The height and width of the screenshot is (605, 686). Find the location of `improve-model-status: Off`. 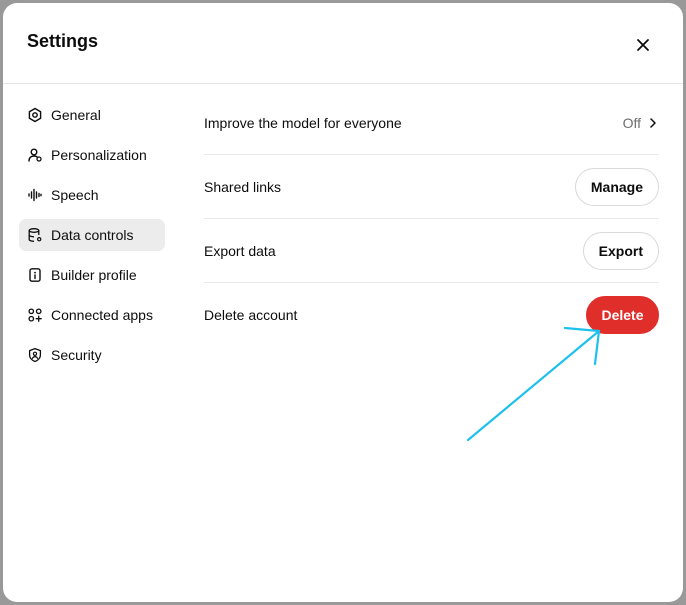

improve-model-status: Off is located at coordinates (631, 122).